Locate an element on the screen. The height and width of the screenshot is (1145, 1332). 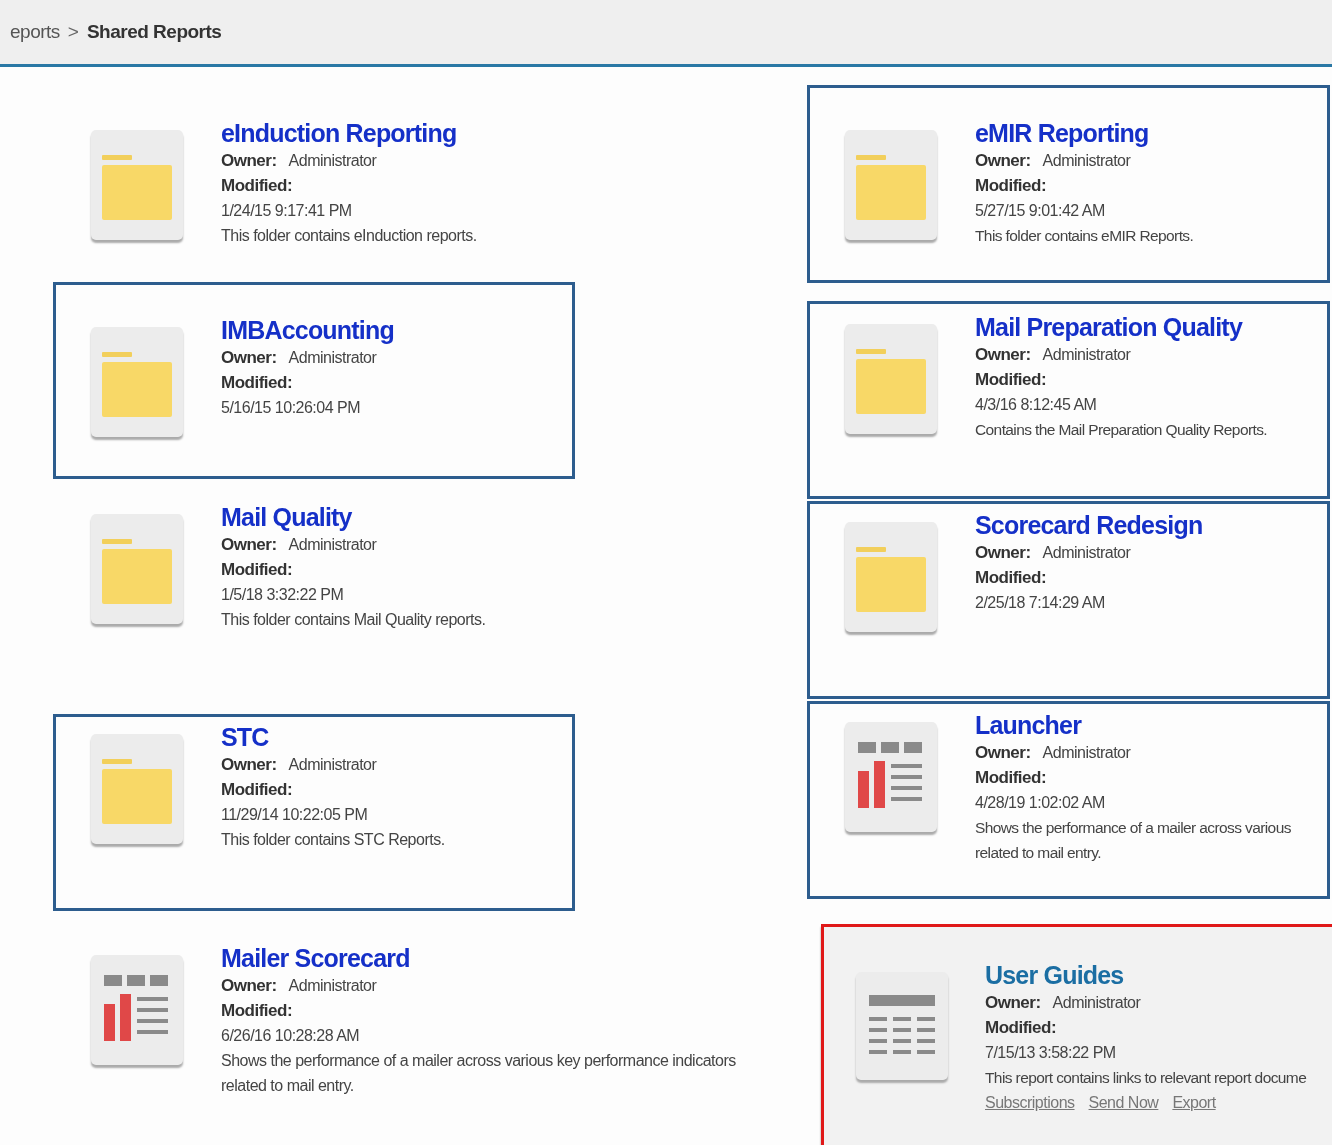
report-title-link: Mail Quality is located at coordinates (286, 517).